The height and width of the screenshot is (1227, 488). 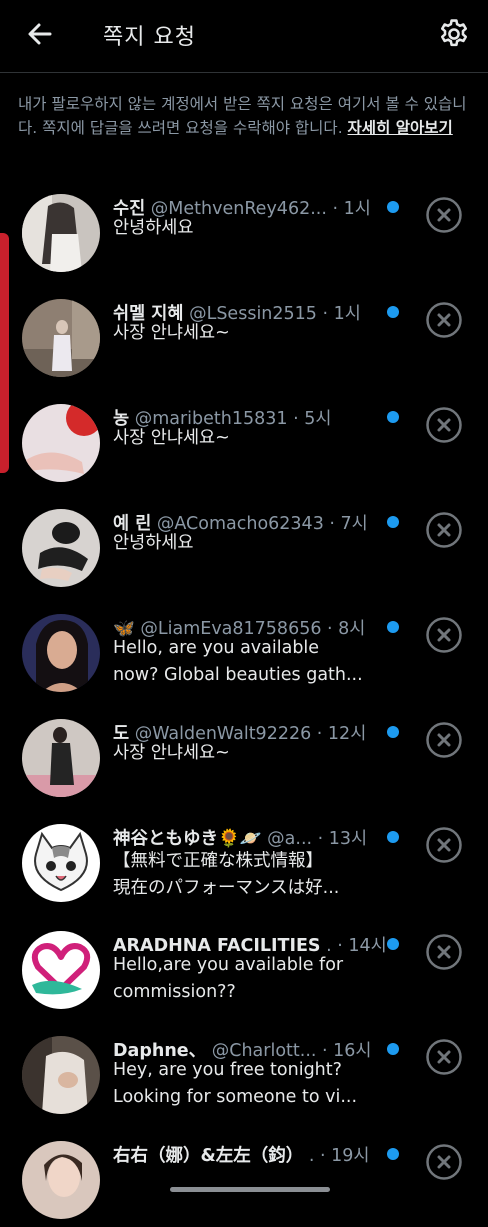 I want to click on message-preview-line1: Hello,are you available for, so click(x=228, y=965).